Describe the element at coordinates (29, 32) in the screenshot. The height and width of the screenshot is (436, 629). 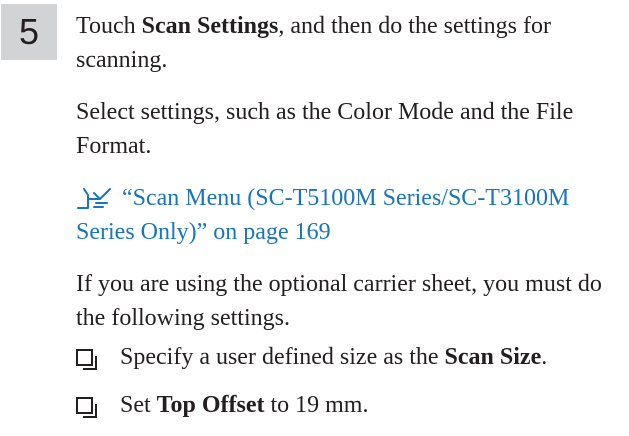
I see `step-number-badge: 5` at that location.